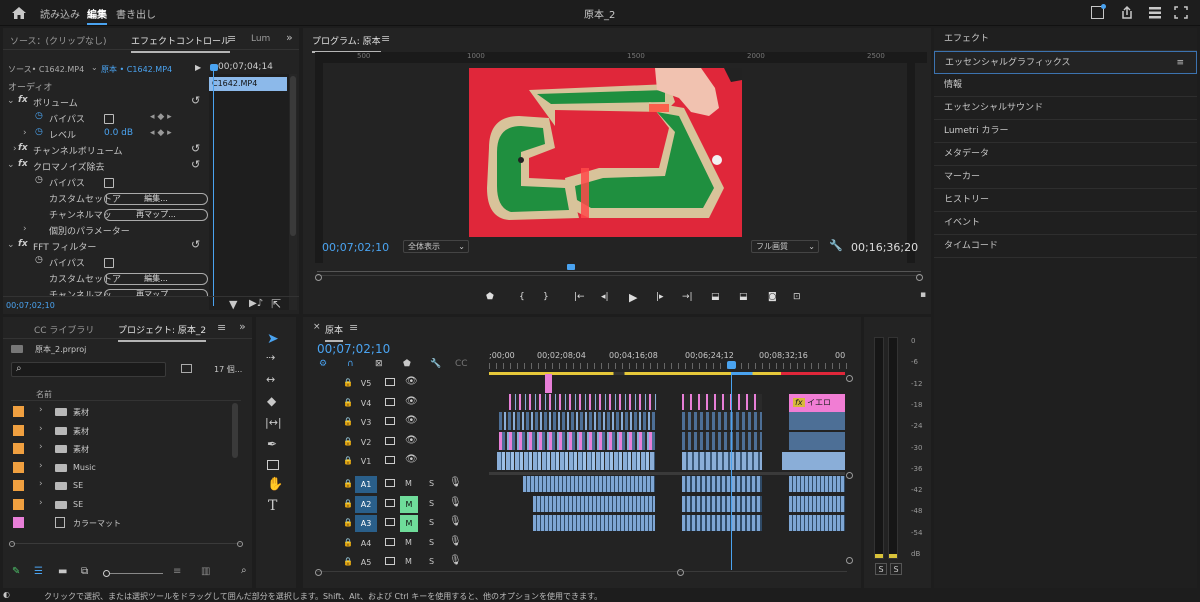  What do you see at coordinates (594, 504) in the screenshot?
I see `a2-clips` at bounding box center [594, 504].